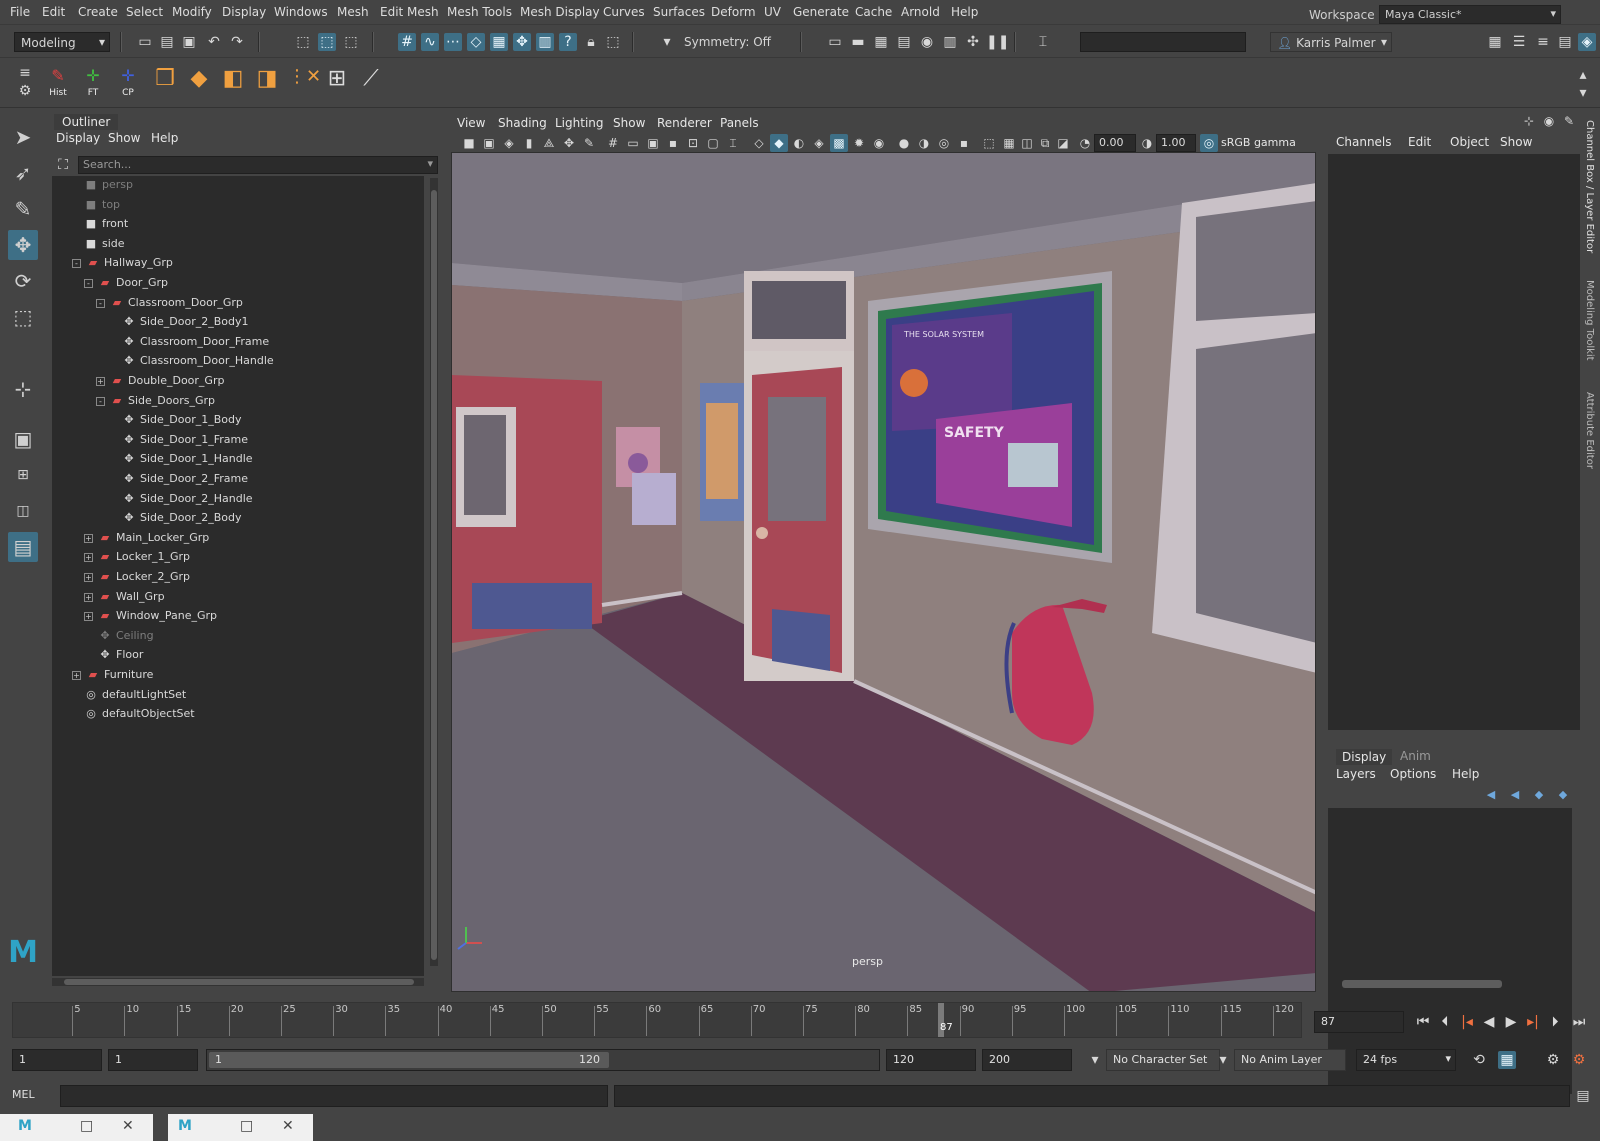 This screenshot has width=1600, height=1141. Describe the element at coordinates (1495, 42) in the screenshot. I see `modeling-toolkit-icon: ▦` at that location.